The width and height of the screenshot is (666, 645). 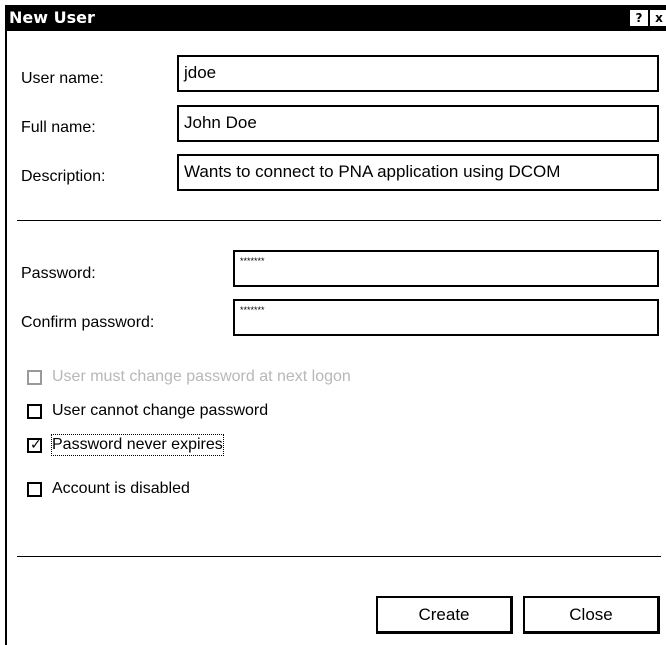 I want to click on password-field: *******, so click(x=446, y=268).